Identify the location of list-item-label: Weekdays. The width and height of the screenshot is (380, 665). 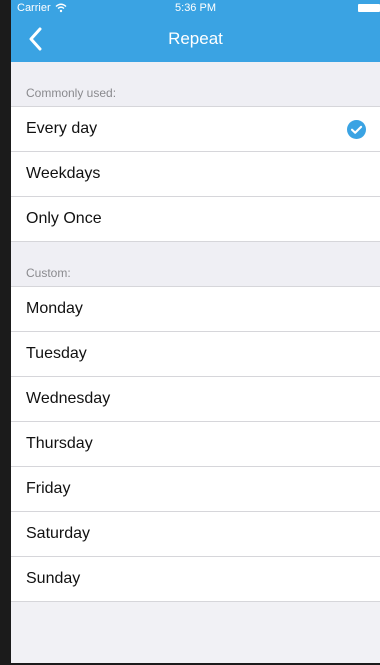
(63, 173).